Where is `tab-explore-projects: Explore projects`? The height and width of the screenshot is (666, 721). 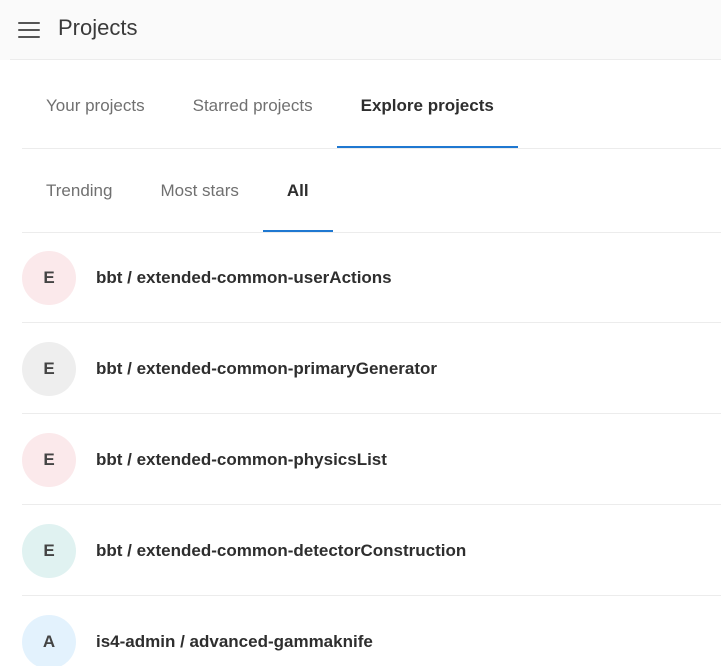
tab-explore-projects: Explore projects is located at coordinates (427, 106).